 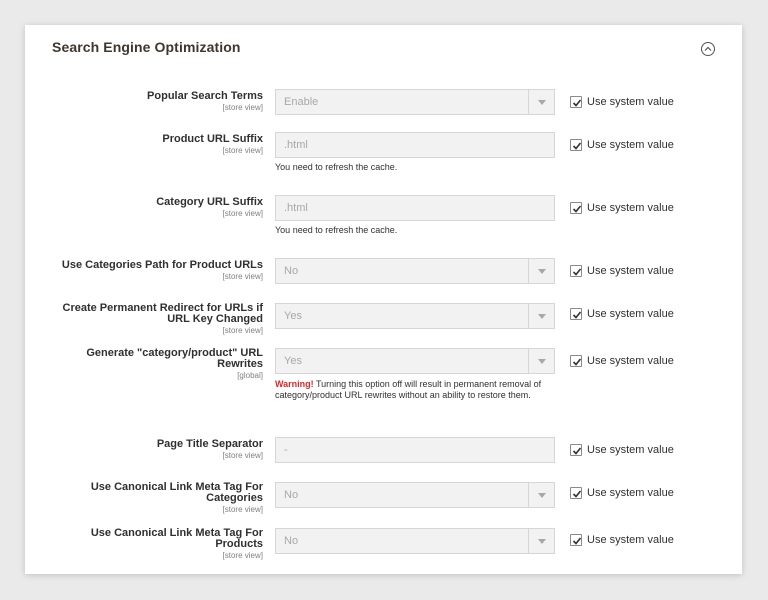 I want to click on field-label: Category URL Suffix [store view], so click(x=153, y=208).